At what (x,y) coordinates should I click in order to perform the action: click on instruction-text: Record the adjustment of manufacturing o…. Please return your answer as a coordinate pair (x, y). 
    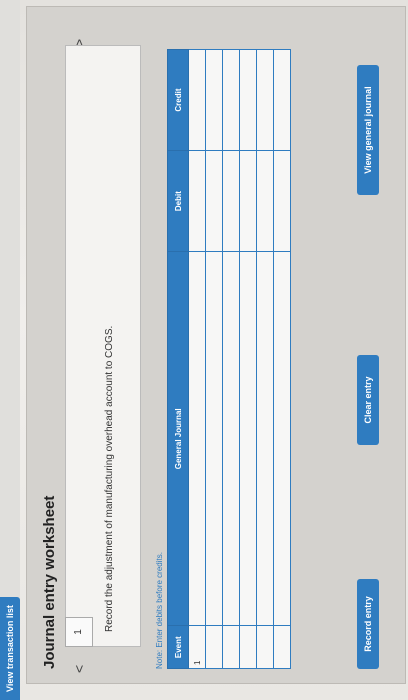
    Looking at the image, I should click on (109, 478).